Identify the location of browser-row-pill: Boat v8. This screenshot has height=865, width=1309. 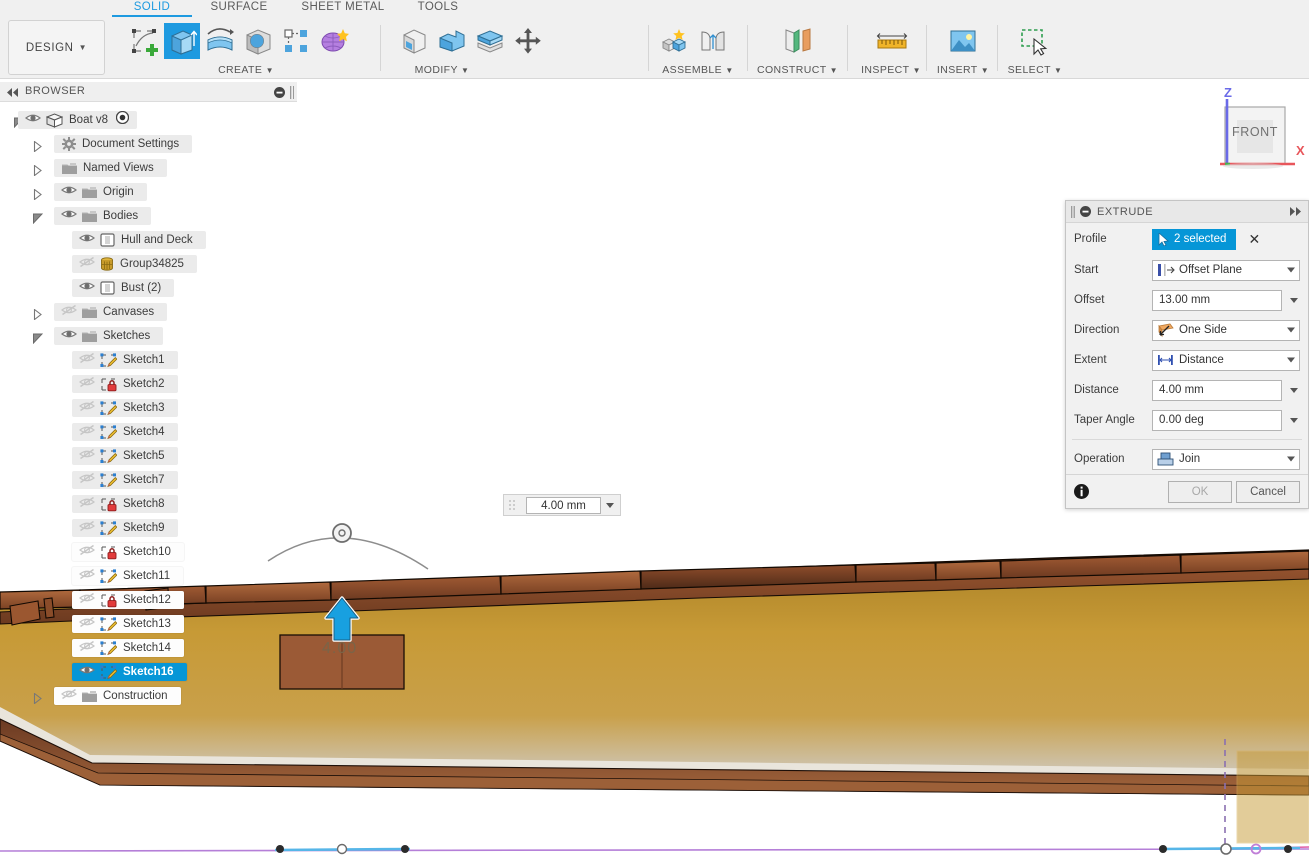
(77, 119).